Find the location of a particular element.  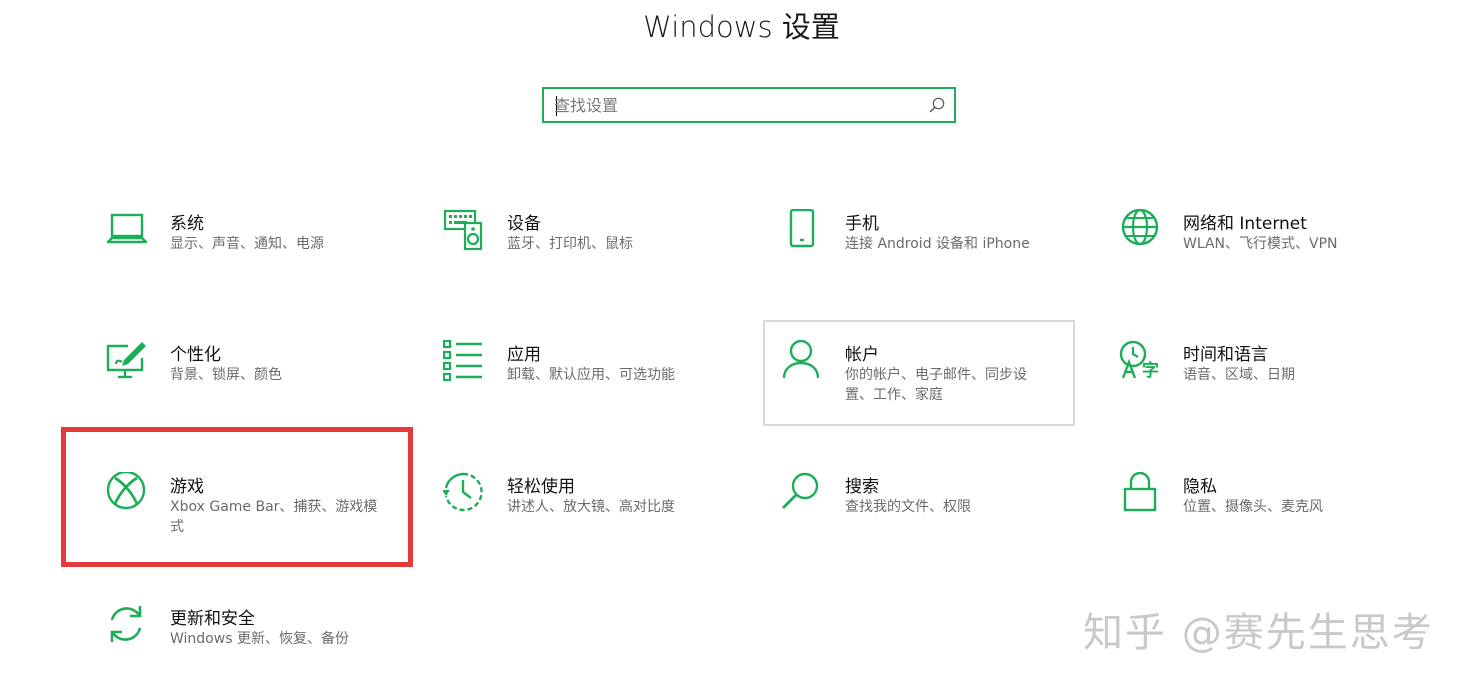

tile-name: 搜索 is located at coordinates (862, 487).